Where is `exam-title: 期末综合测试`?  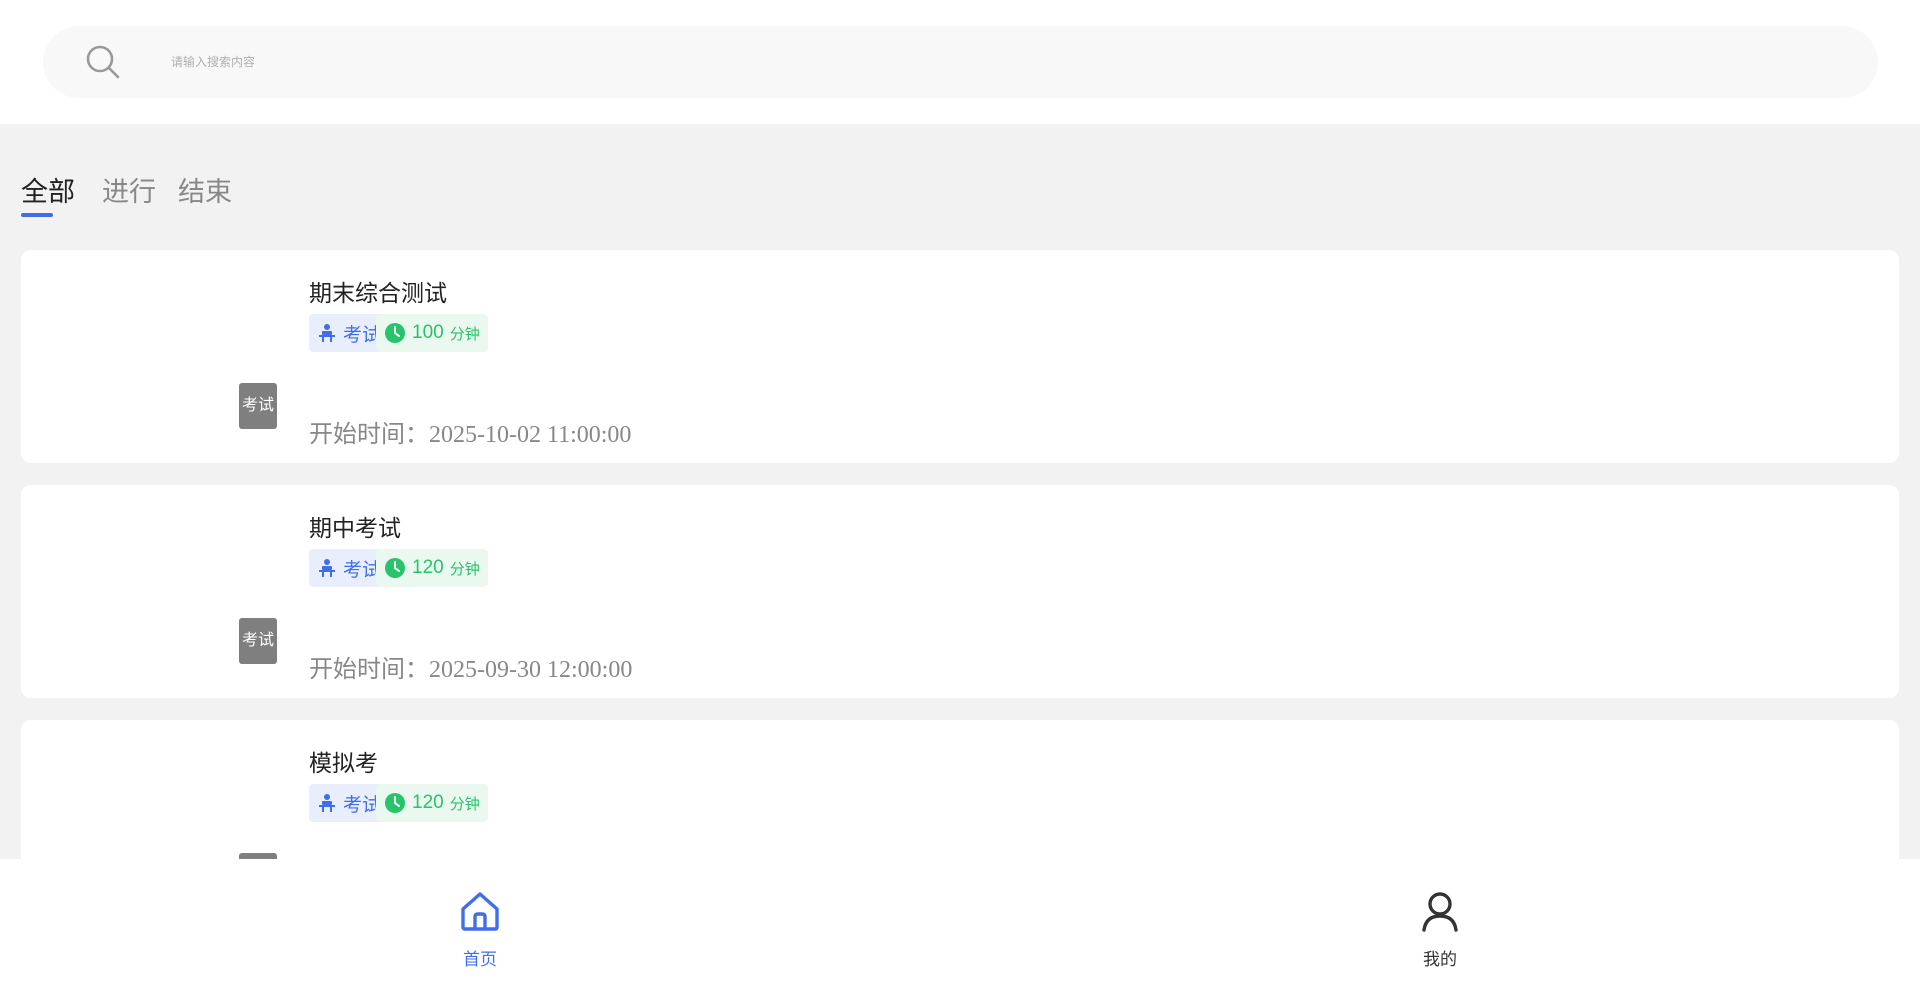 exam-title: 期末综合测试 is located at coordinates (378, 293).